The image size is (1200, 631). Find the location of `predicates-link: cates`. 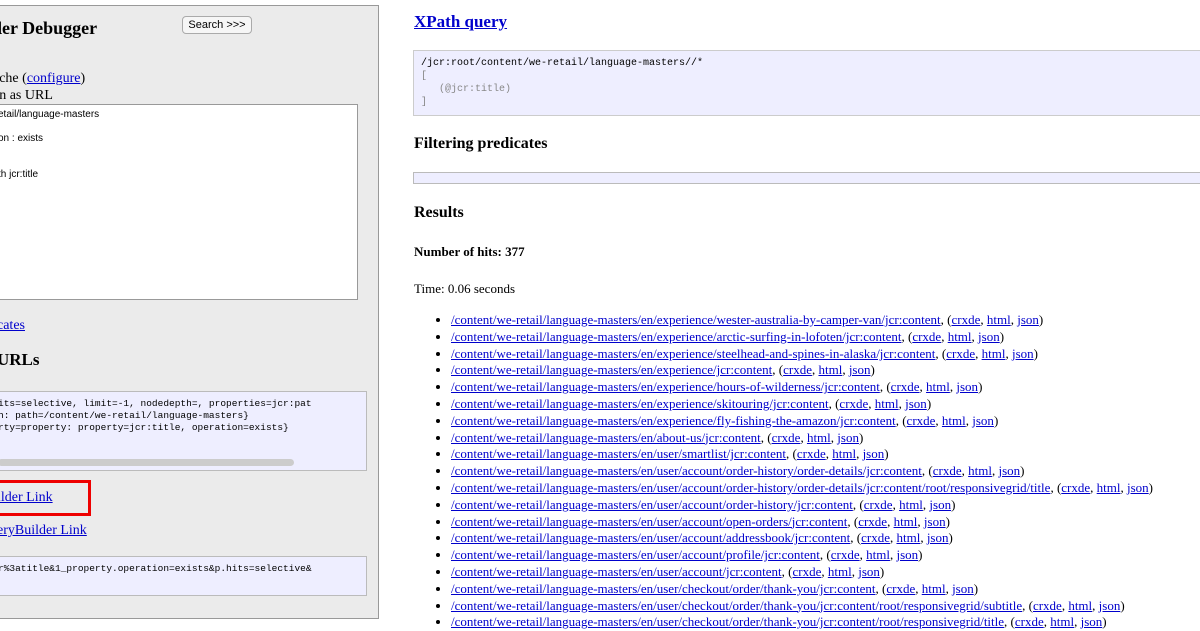

predicates-link: cates is located at coordinates (12, 326).